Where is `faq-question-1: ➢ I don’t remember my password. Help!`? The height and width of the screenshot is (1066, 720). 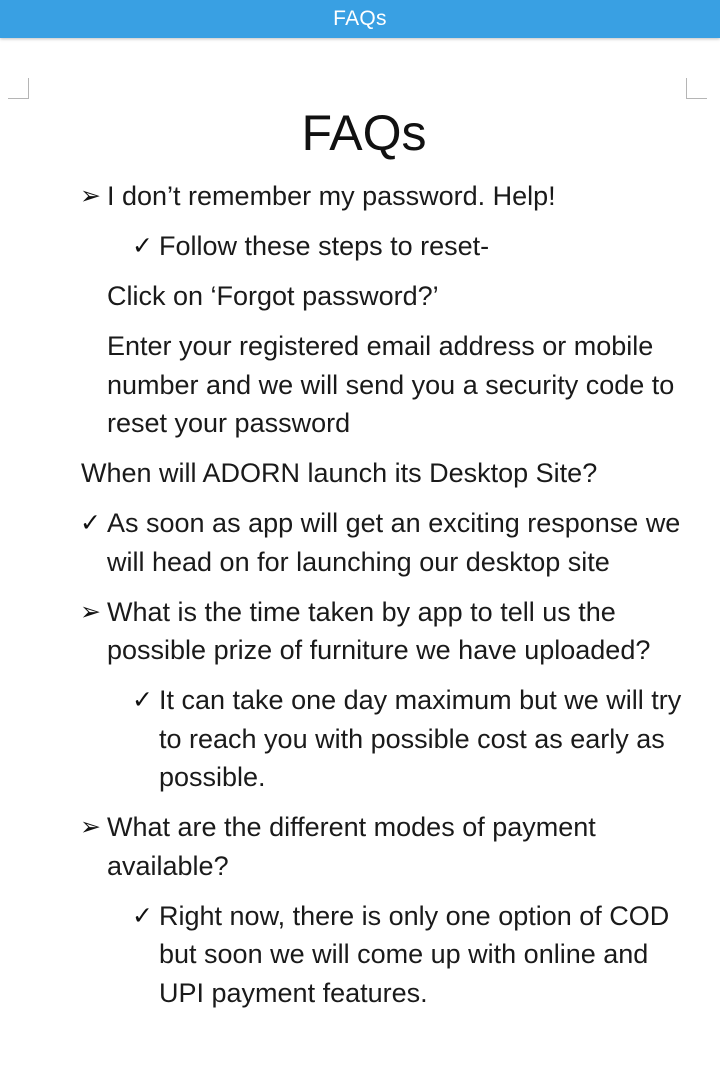
faq-question-1: ➢ I don’t remember my password. Help! is located at coordinates (348, 196).